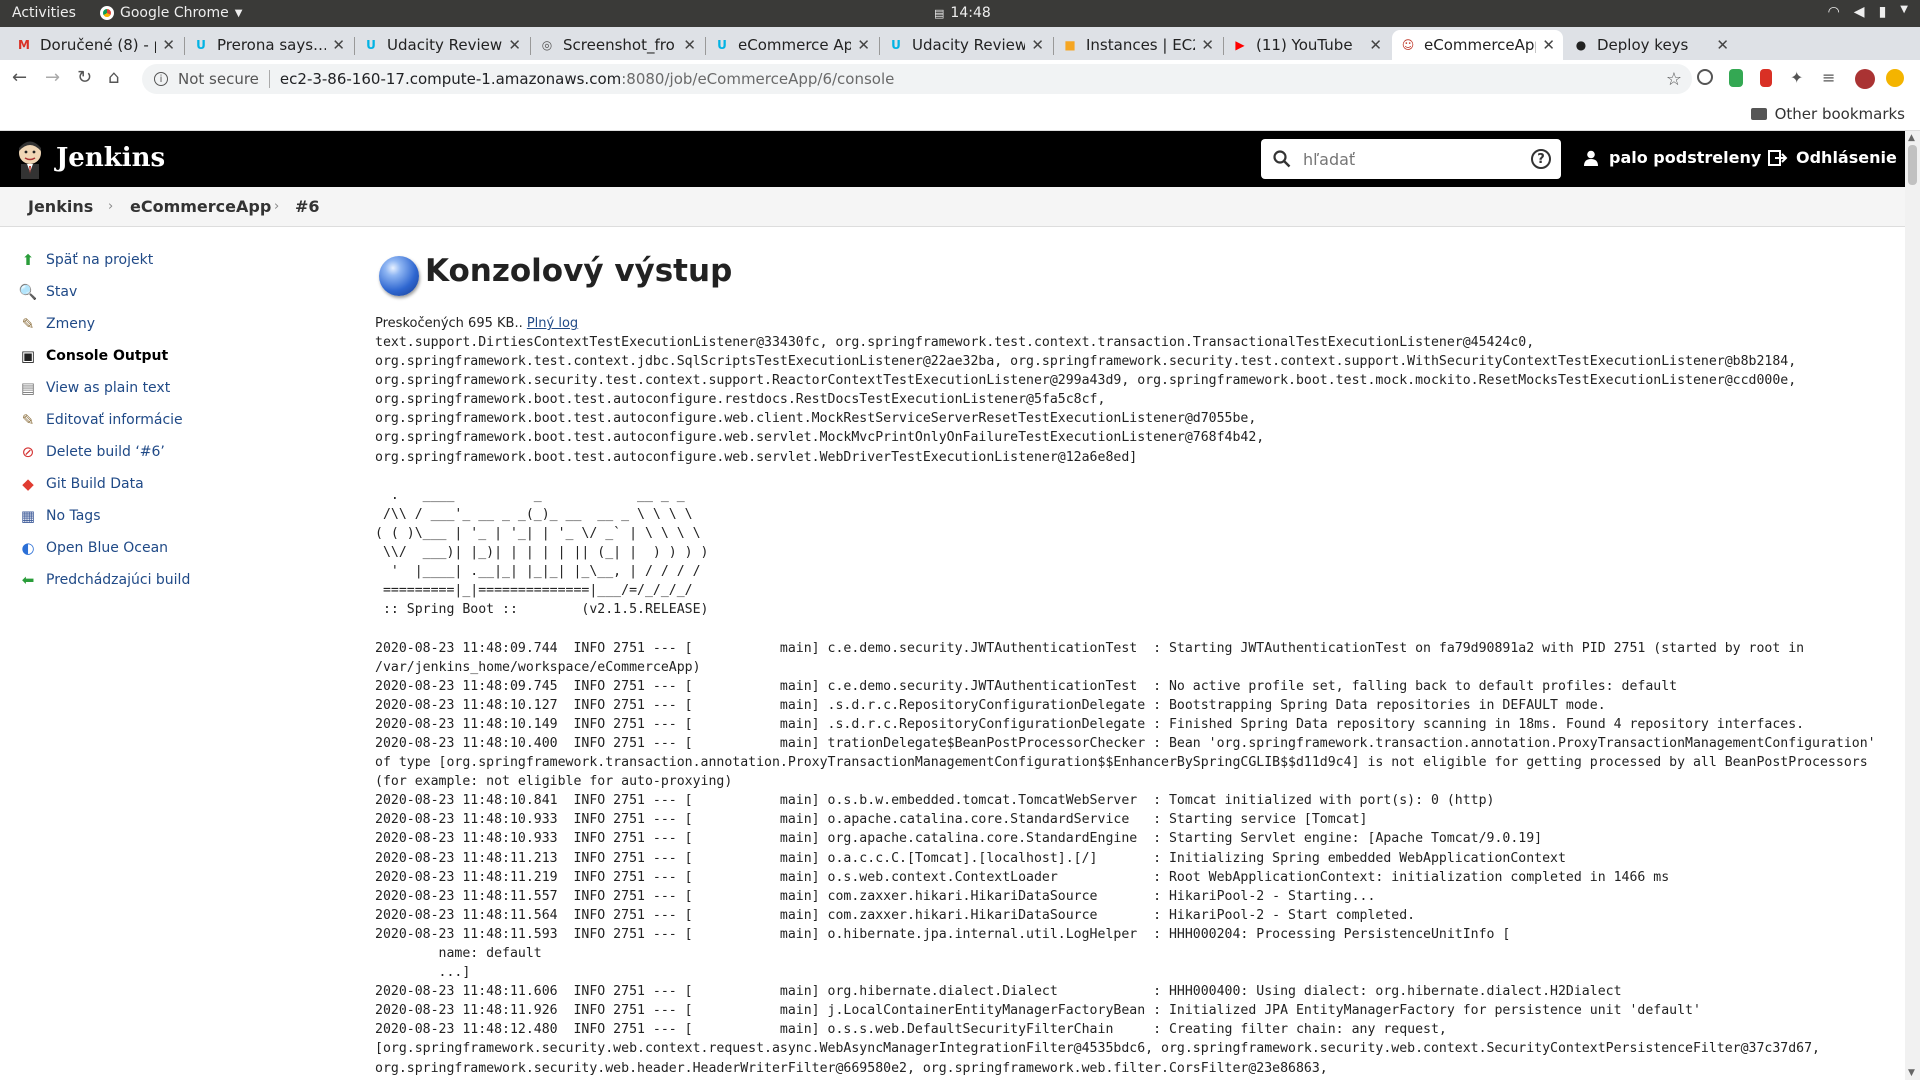 The width and height of the screenshot is (1920, 1080). What do you see at coordinates (183, 388) in the screenshot?
I see `sidebar-item: ▤ View as plain text` at bounding box center [183, 388].